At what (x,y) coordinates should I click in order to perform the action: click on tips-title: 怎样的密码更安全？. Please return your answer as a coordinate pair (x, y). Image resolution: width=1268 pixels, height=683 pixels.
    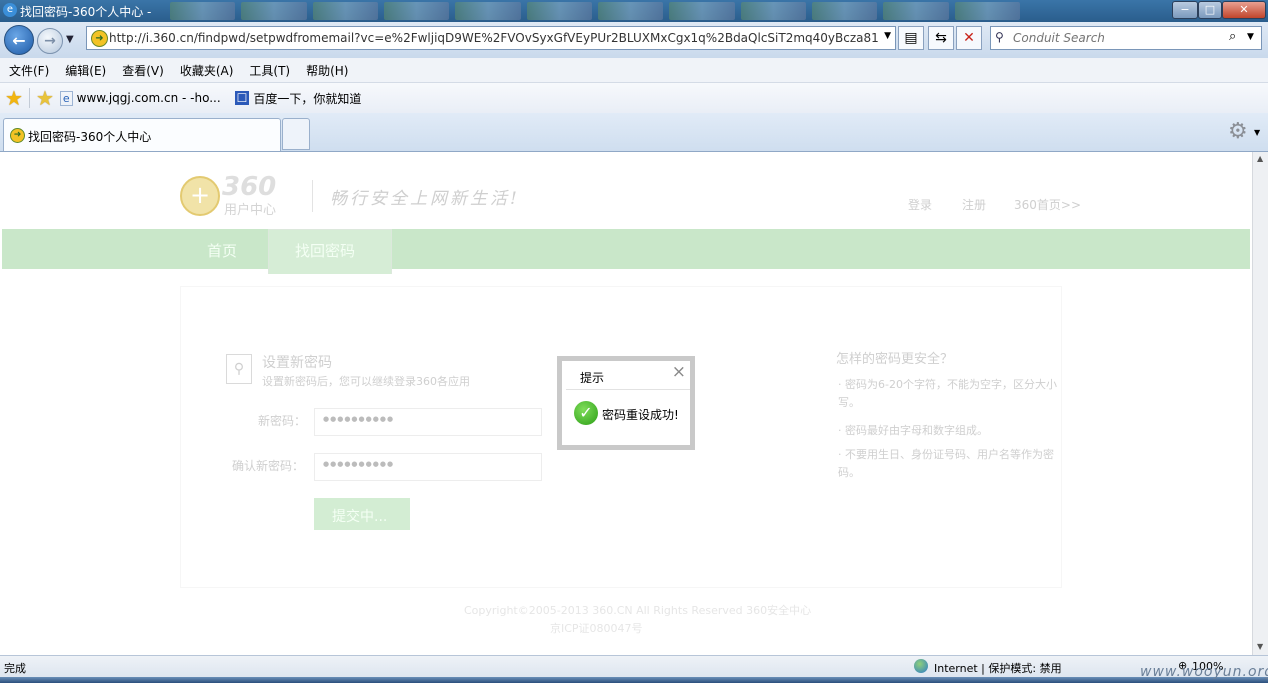
    Looking at the image, I should click on (895, 359).